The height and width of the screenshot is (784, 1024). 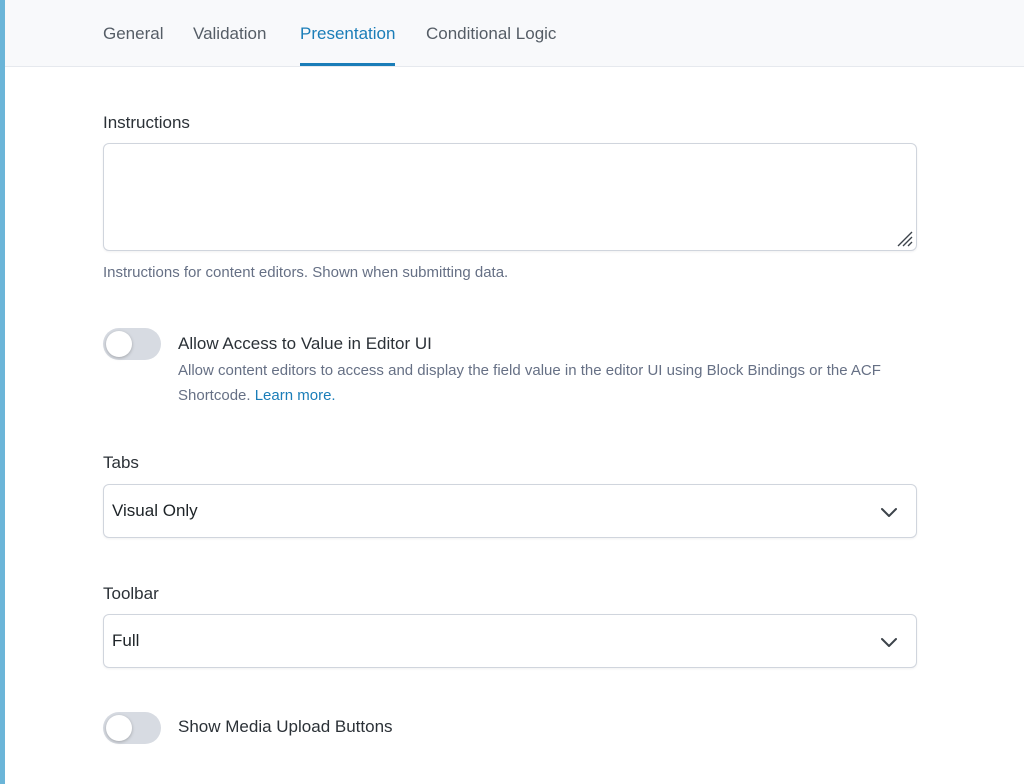 I want to click on tab-validation: Validation, so click(x=229, y=33).